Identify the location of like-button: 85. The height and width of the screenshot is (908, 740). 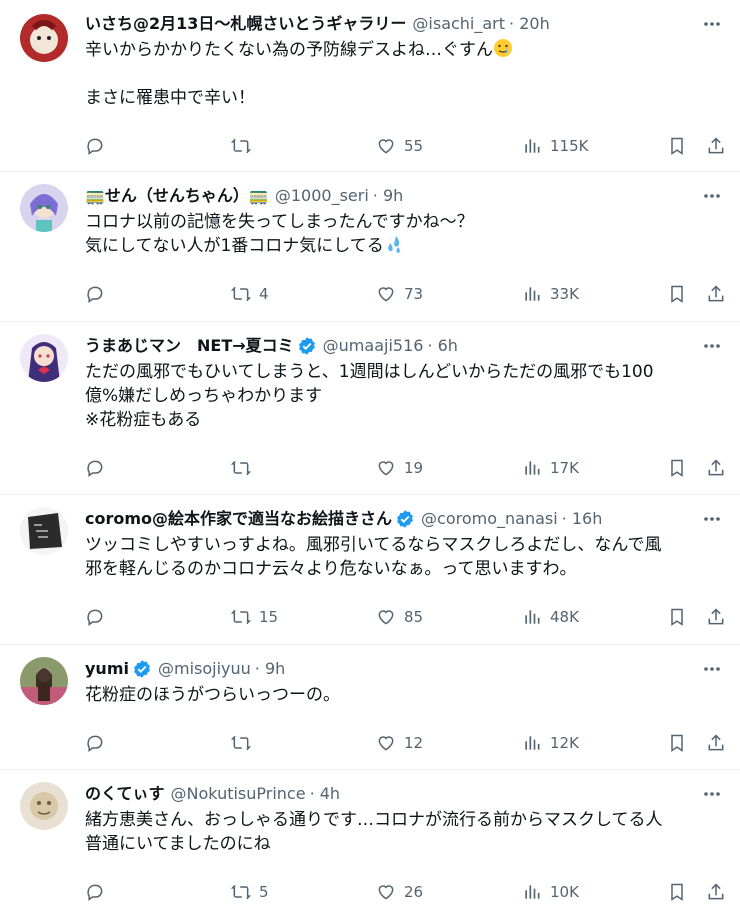
(399, 617).